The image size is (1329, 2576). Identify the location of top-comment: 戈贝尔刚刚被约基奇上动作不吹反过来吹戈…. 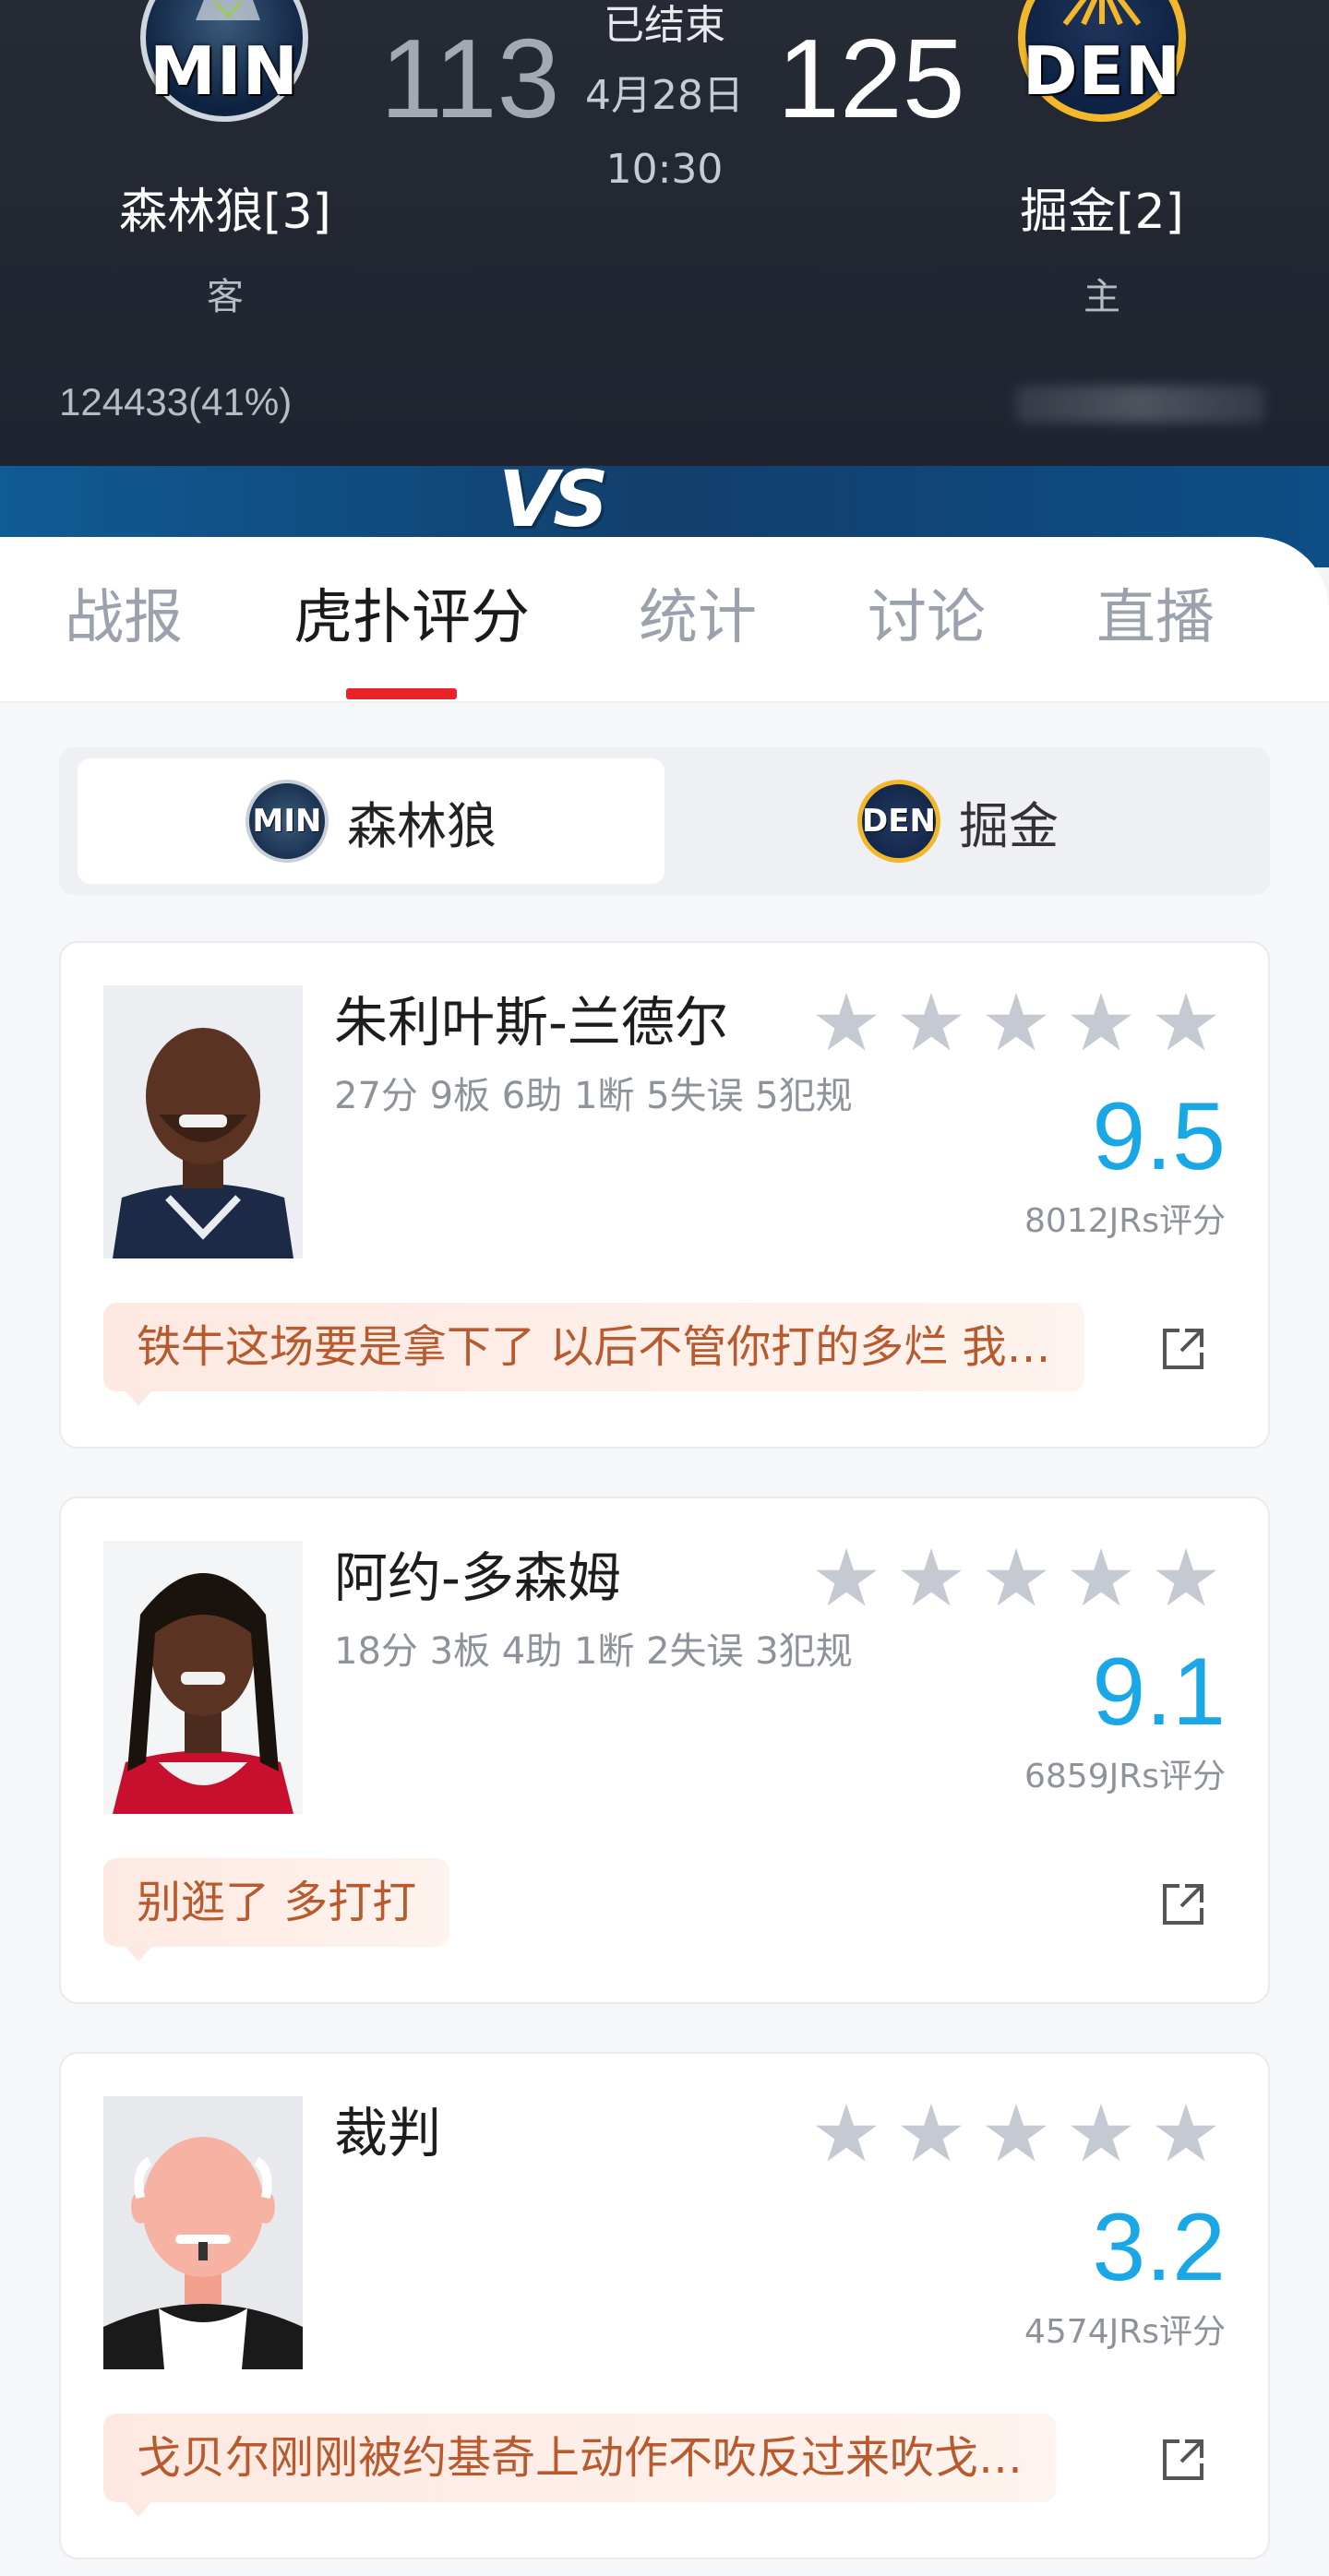
(580, 2465).